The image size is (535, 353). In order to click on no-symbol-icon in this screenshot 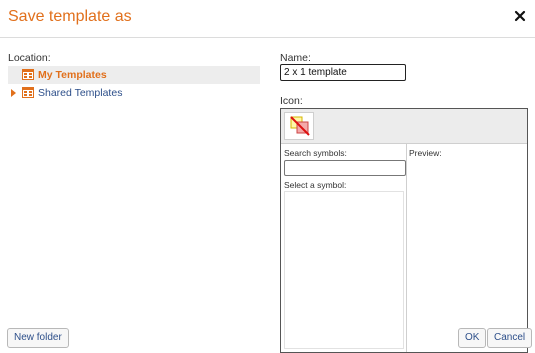, I will do `click(300, 126)`.